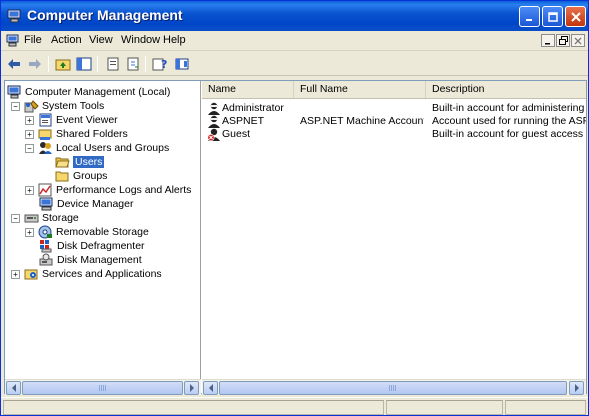 The width and height of the screenshot is (589, 416). I want to click on tree-item-disk-defragmenter: Disk Defragmenter, so click(92, 246).